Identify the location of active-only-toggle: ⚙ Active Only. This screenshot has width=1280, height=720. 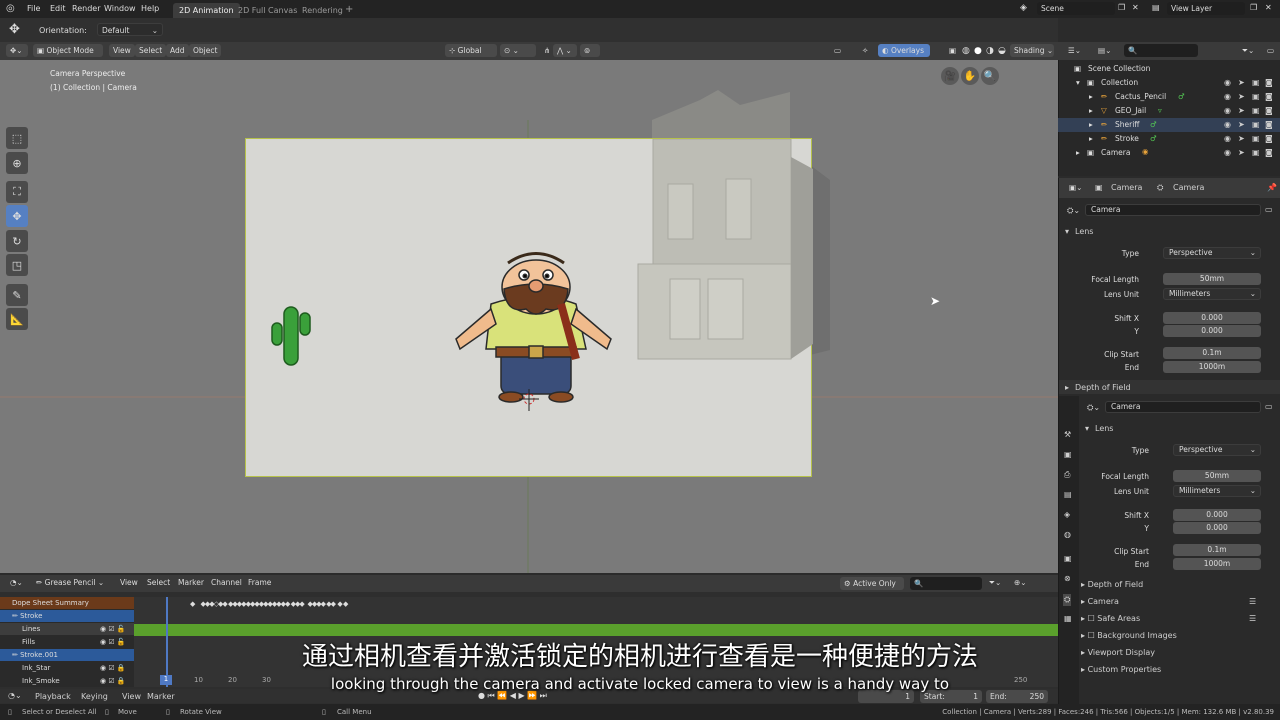
(872, 583).